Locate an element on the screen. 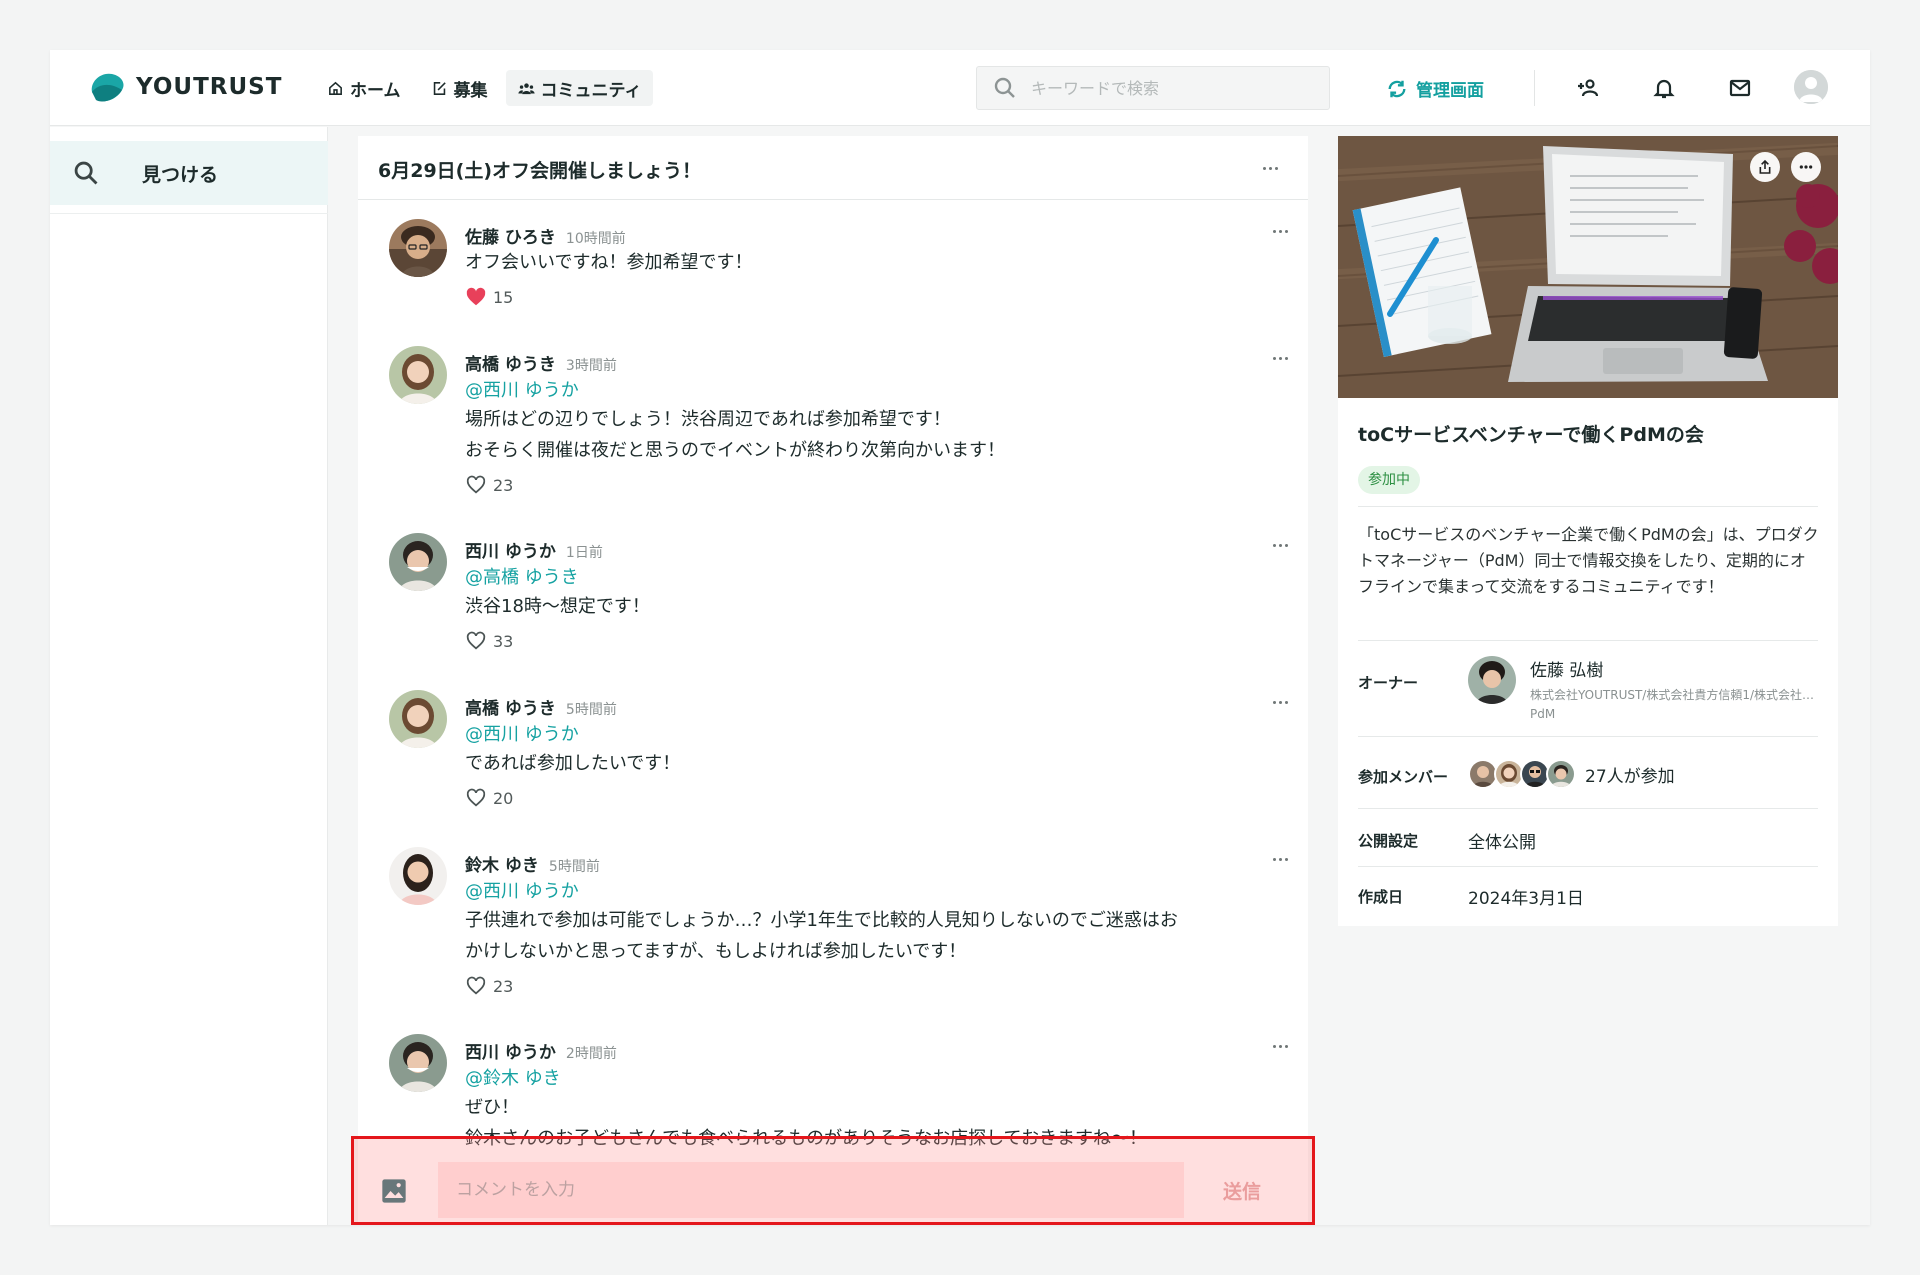  sidebar-item-discover: 見つける is located at coordinates (189, 173).